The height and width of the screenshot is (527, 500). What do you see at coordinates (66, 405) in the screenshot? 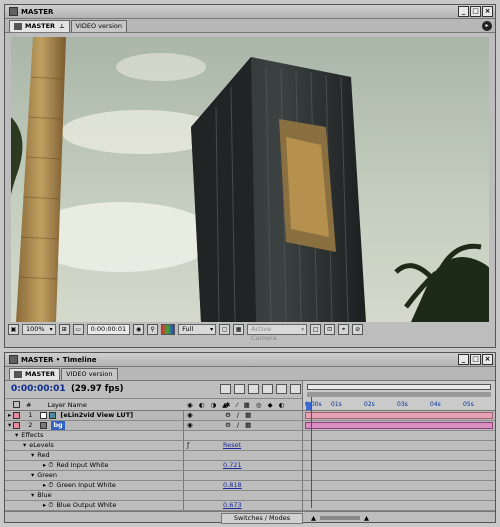
I see `column-layer-name: Layer Name` at bounding box center [66, 405].